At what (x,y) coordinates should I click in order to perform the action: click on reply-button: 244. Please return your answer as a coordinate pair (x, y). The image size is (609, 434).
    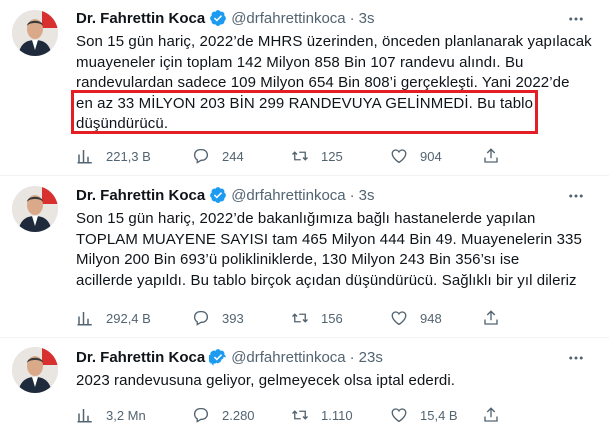
    Looking at the image, I should click on (218, 156).